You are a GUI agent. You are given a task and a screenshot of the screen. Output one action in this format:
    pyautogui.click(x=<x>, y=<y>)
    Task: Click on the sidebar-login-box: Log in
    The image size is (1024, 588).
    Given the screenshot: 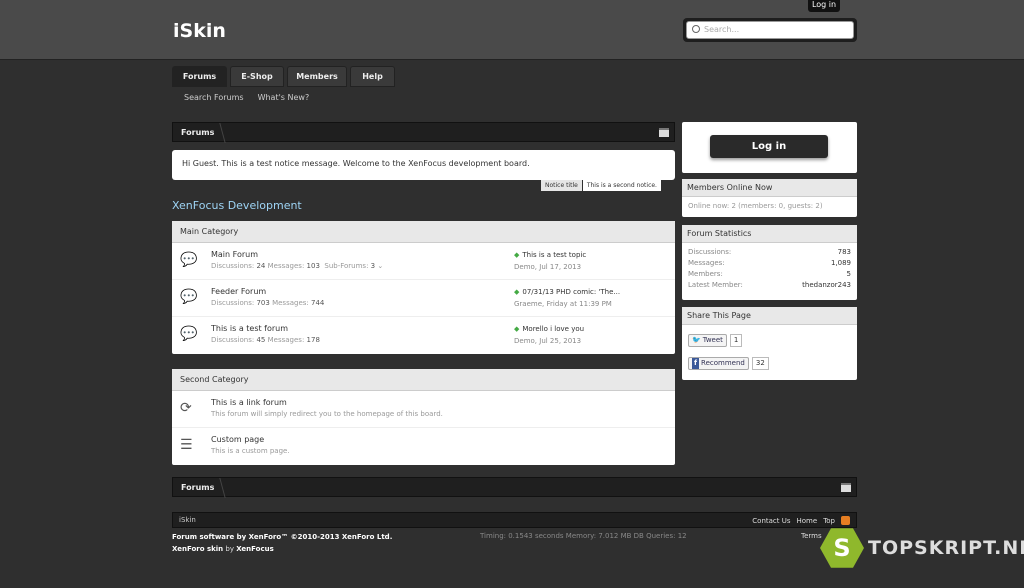 What is the action you would take?
    pyautogui.click(x=769, y=147)
    